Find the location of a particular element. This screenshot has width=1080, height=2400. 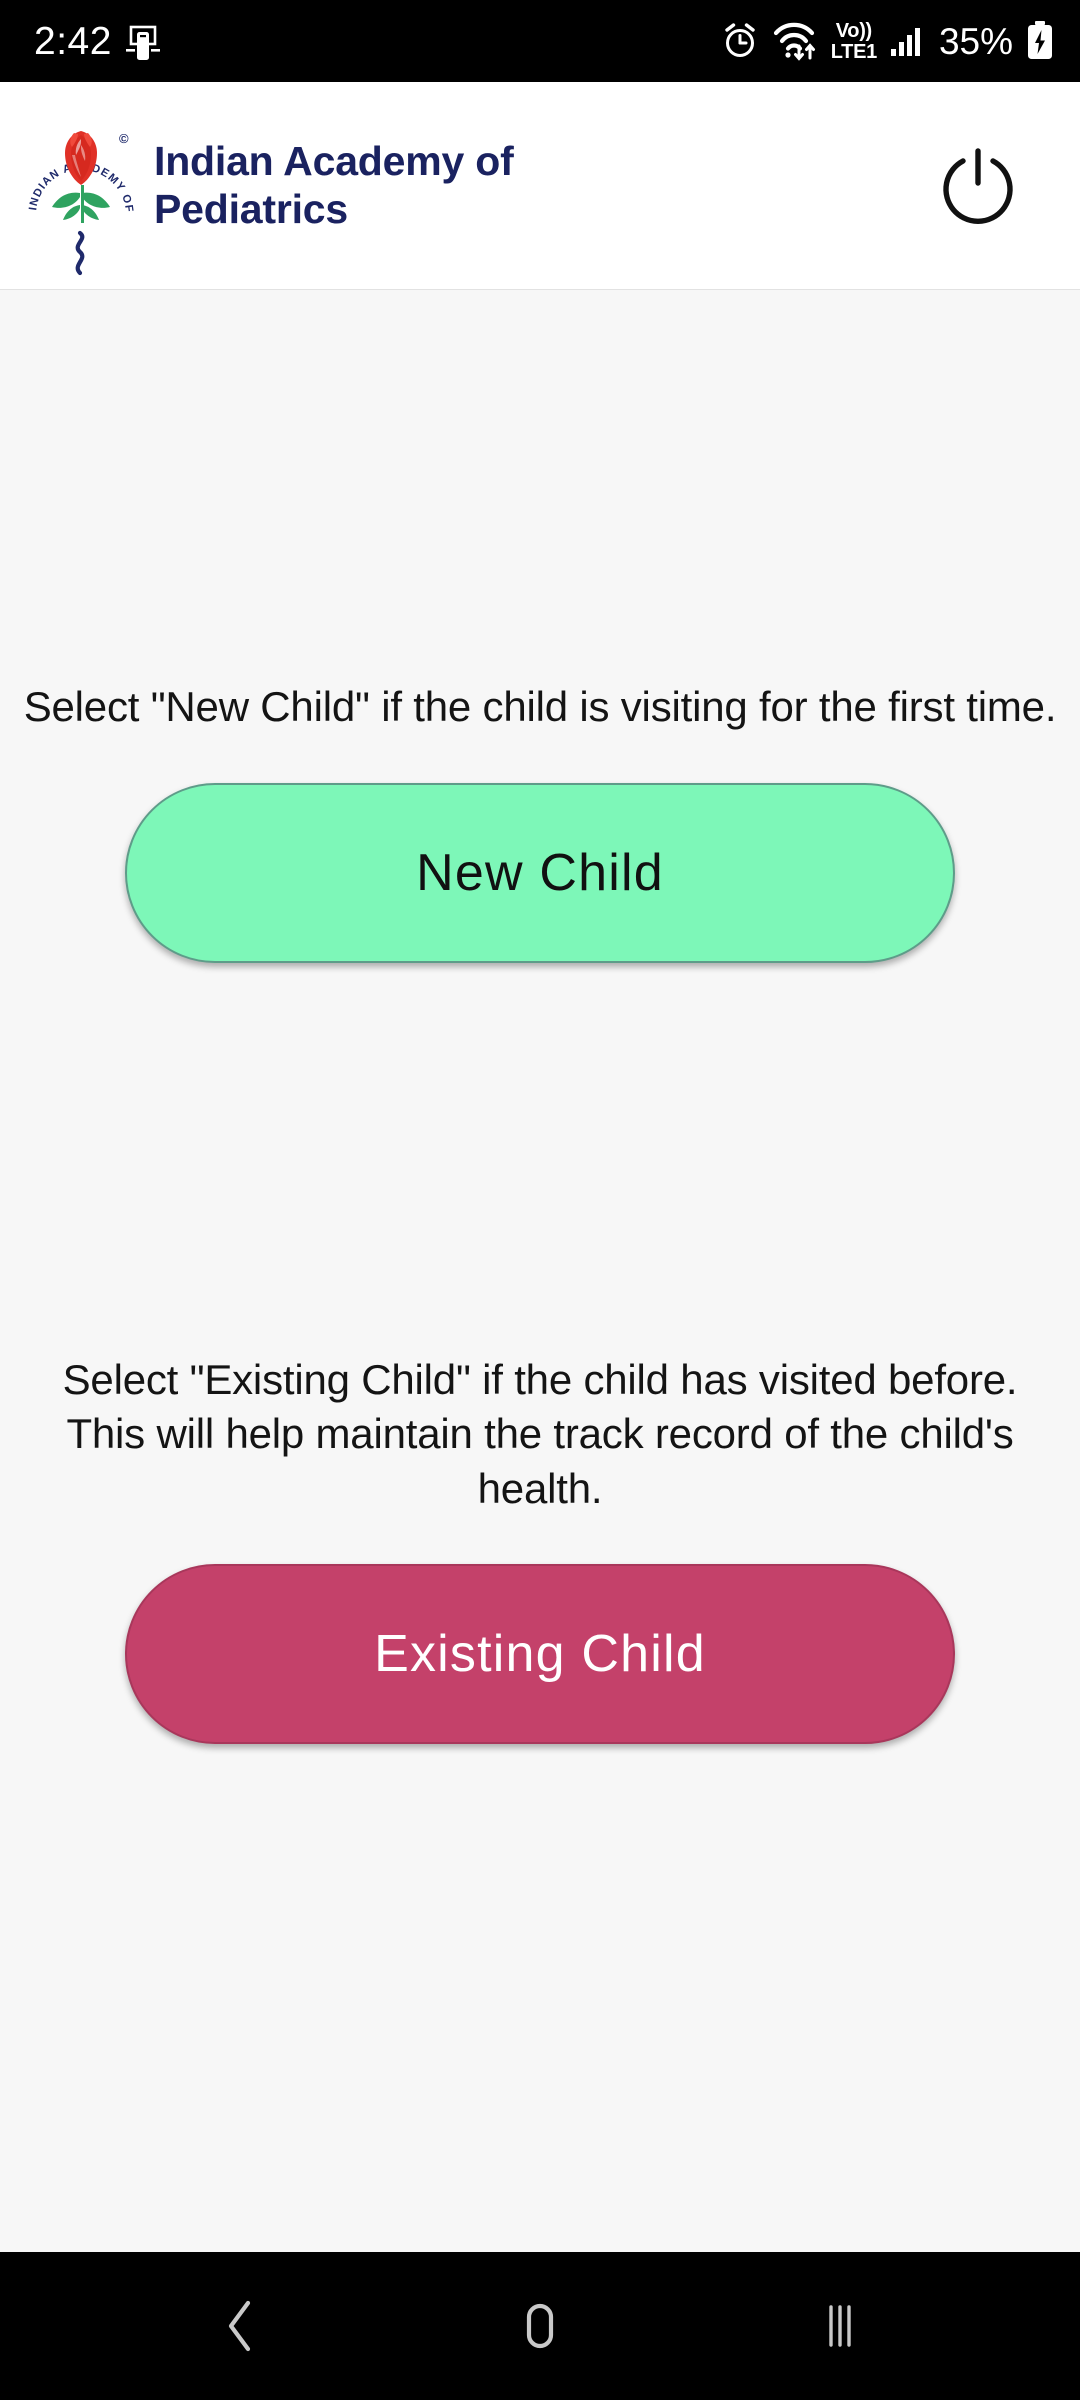

existing-child-button-label: Existing Child is located at coordinates (540, 1654).